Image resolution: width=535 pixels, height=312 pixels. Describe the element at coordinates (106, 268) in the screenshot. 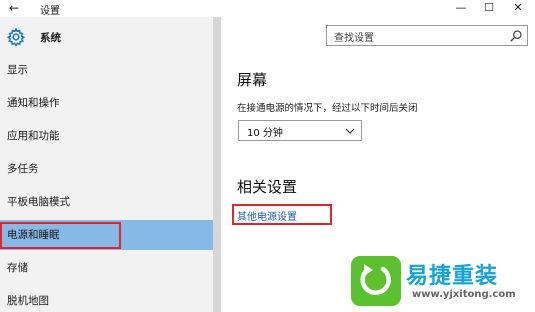

I see `sidebar-item-storage: 存储` at that location.